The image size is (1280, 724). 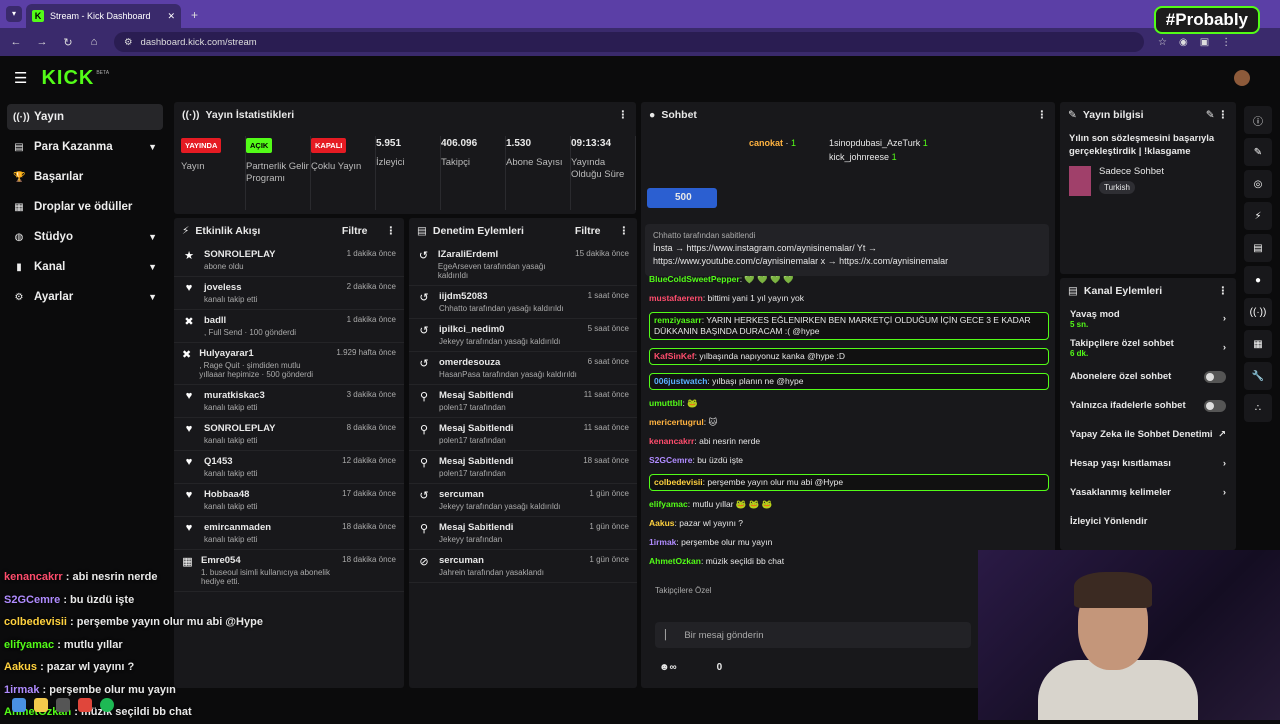 What do you see at coordinates (1217, 115) in the screenshot?
I see `edit-icon: ✎ ⋮` at bounding box center [1217, 115].